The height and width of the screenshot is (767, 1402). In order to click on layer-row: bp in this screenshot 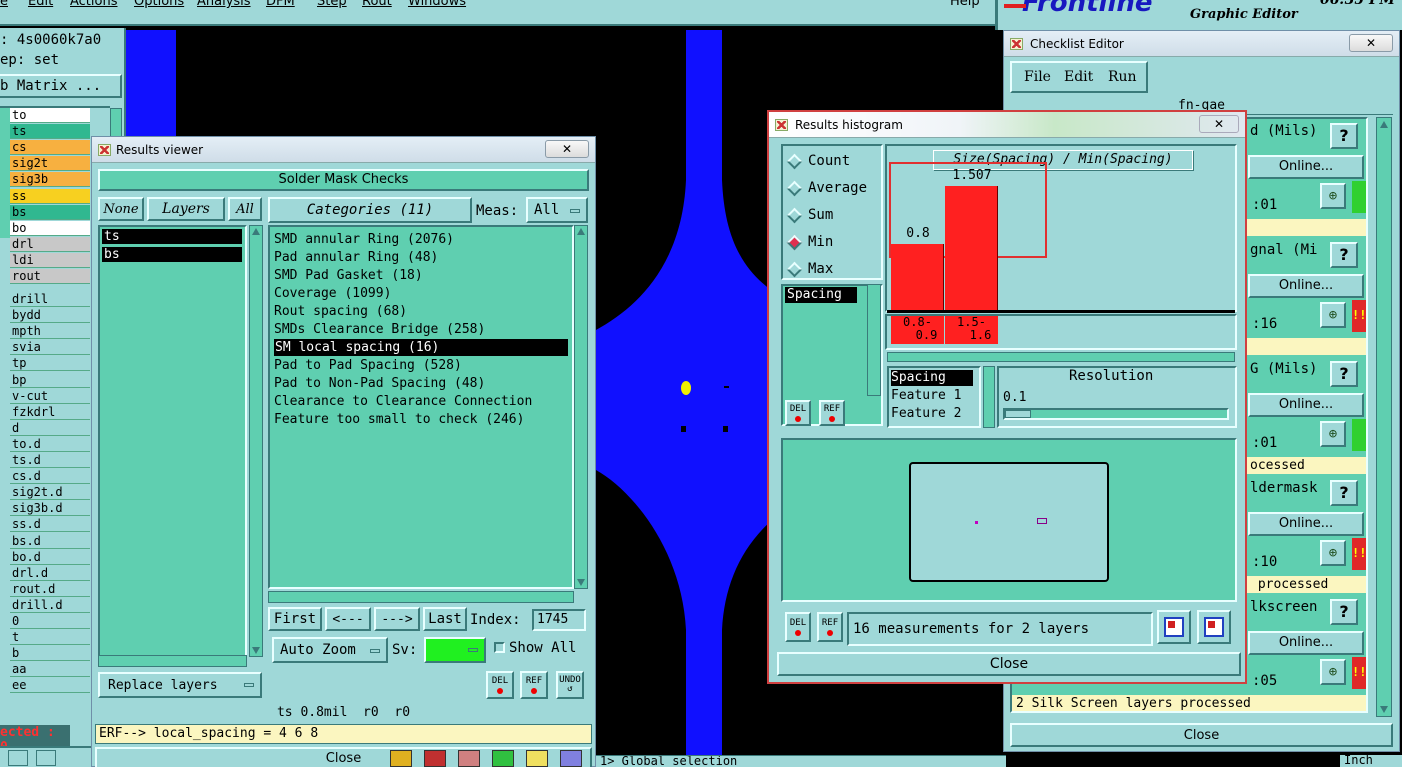, I will do `click(50, 380)`.